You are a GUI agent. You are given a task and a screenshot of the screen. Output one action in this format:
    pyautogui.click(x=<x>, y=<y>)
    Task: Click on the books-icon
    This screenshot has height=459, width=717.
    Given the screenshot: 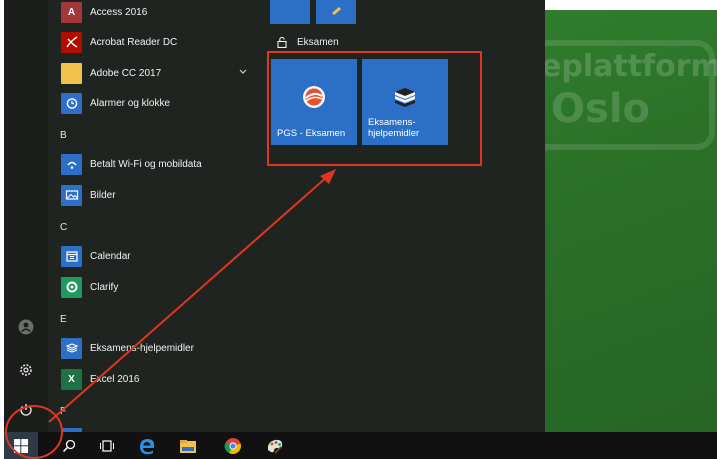 What is the action you would take?
    pyautogui.click(x=71, y=348)
    